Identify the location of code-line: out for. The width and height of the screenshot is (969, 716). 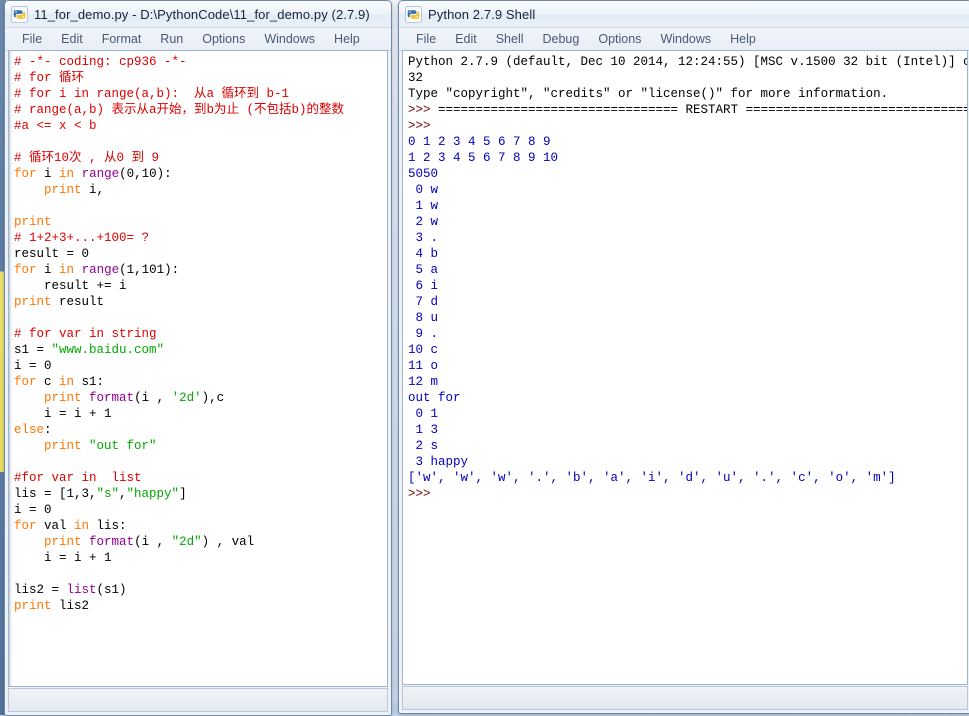
(687, 398).